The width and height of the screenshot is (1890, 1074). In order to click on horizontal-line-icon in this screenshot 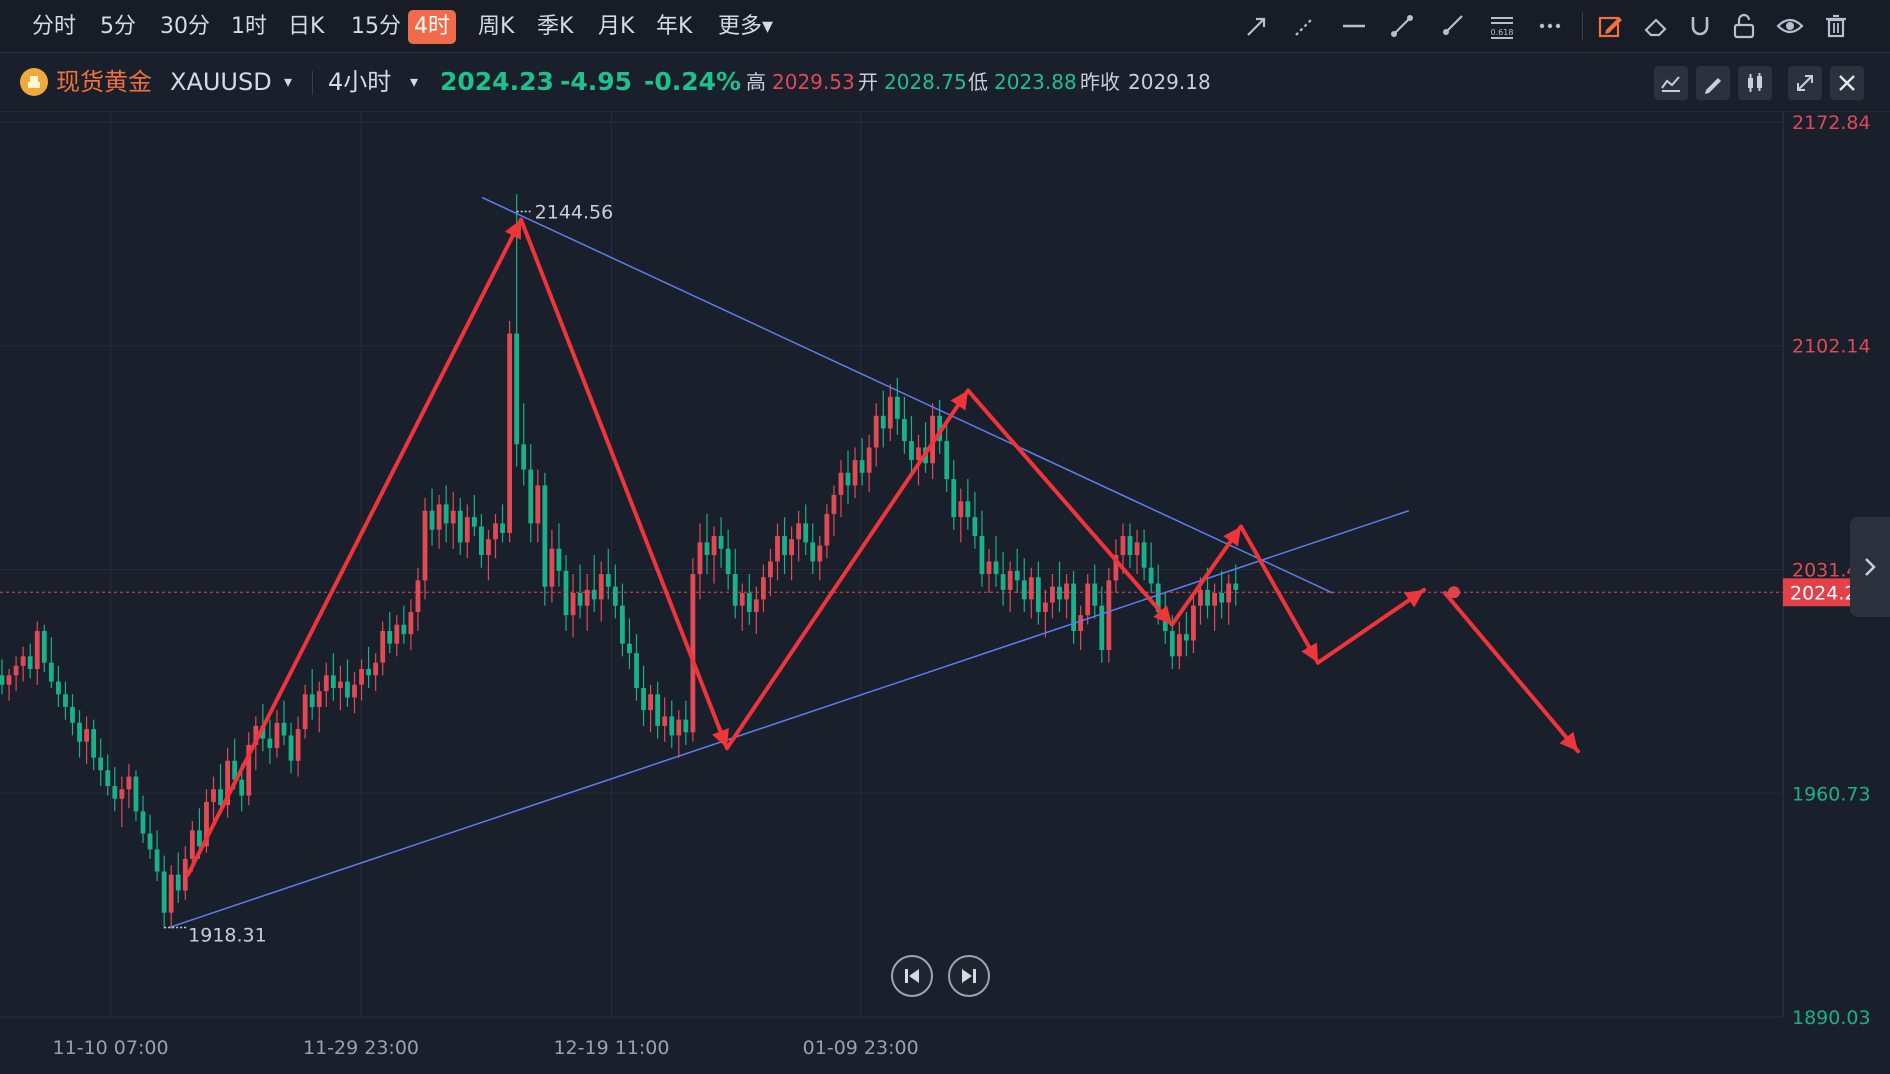, I will do `click(1354, 26)`.